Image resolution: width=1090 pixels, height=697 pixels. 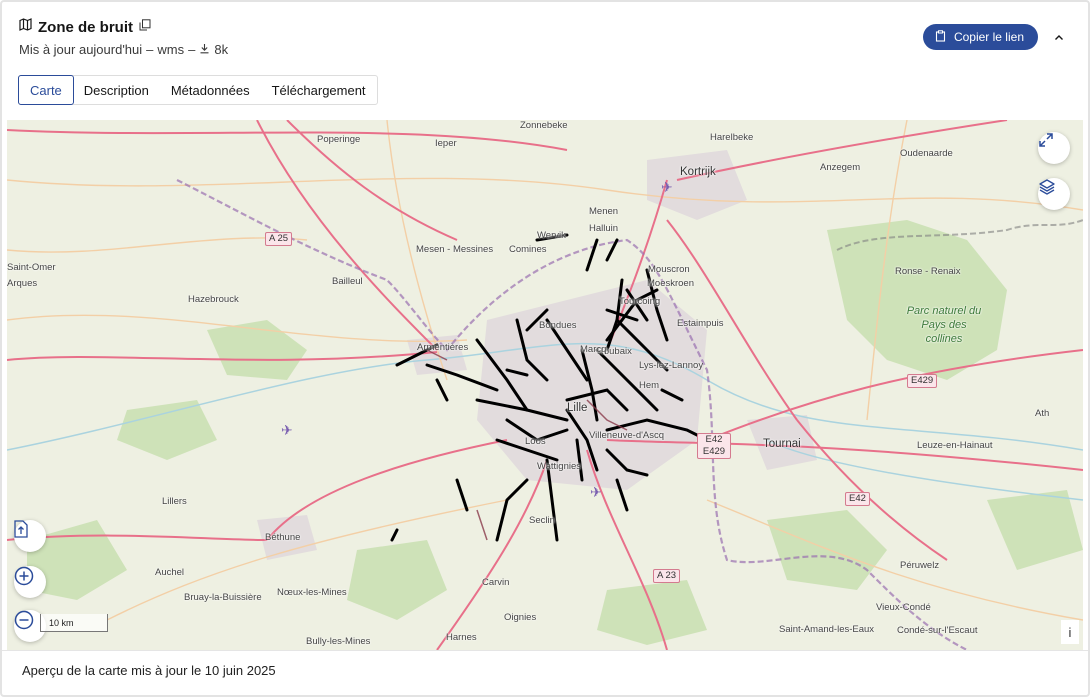 I want to click on place-label: Kortrijk, so click(x=698, y=172).